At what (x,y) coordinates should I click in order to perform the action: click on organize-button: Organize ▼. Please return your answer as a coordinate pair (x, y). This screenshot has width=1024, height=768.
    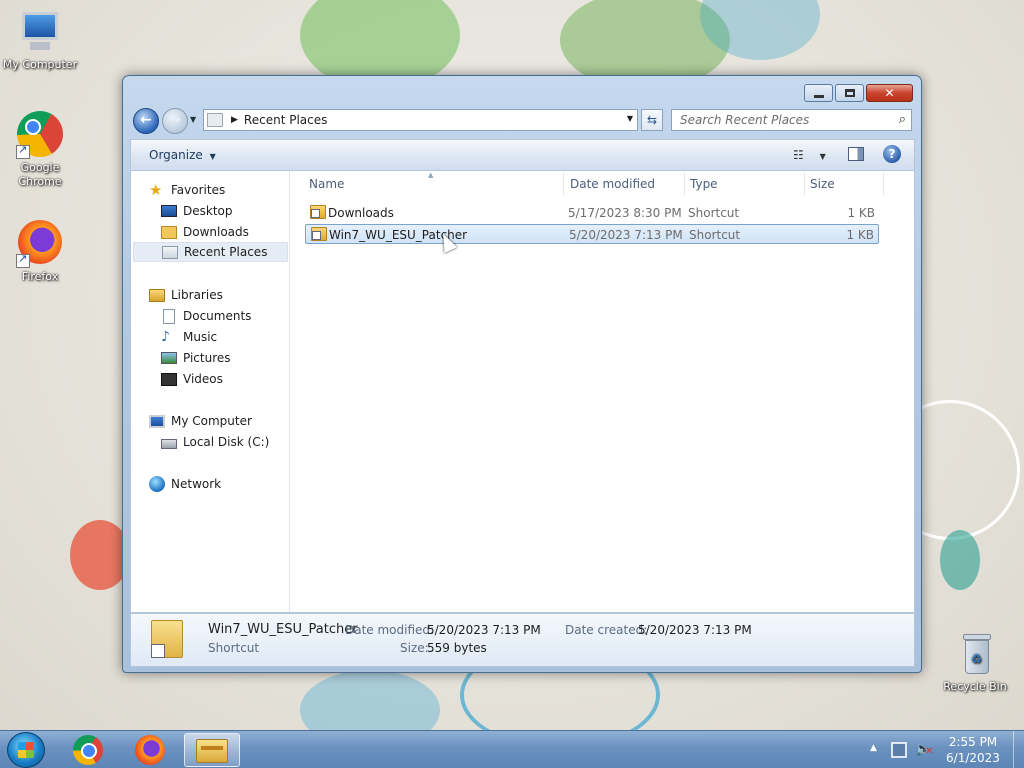
    Looking at the image, I should click on (182, 155).